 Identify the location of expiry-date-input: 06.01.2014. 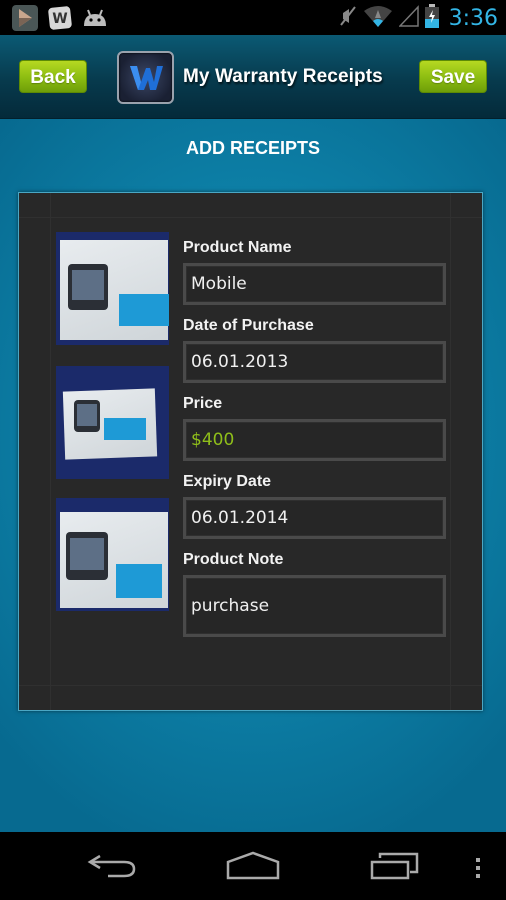
(314, 518).